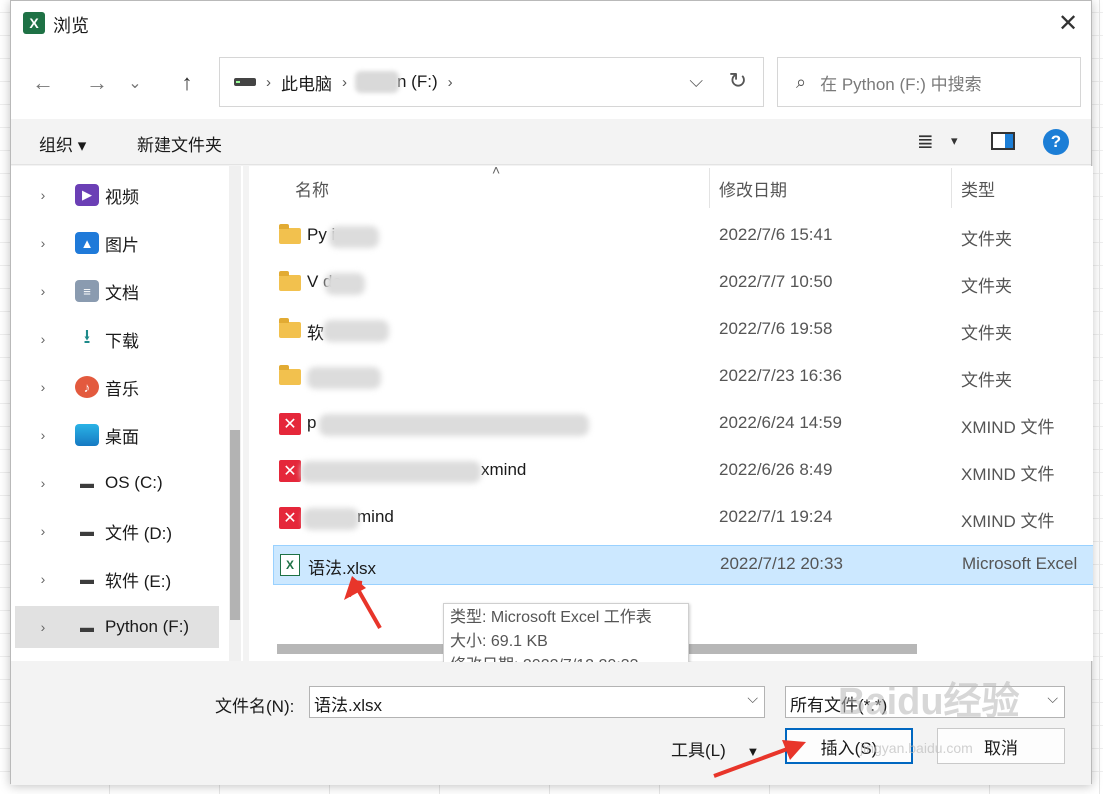 The image size is (1103, 794). What do you see at coordinates (87, 195) in the screenshot?
I see `video-icon: ▶` at bounding box center [87, 195].